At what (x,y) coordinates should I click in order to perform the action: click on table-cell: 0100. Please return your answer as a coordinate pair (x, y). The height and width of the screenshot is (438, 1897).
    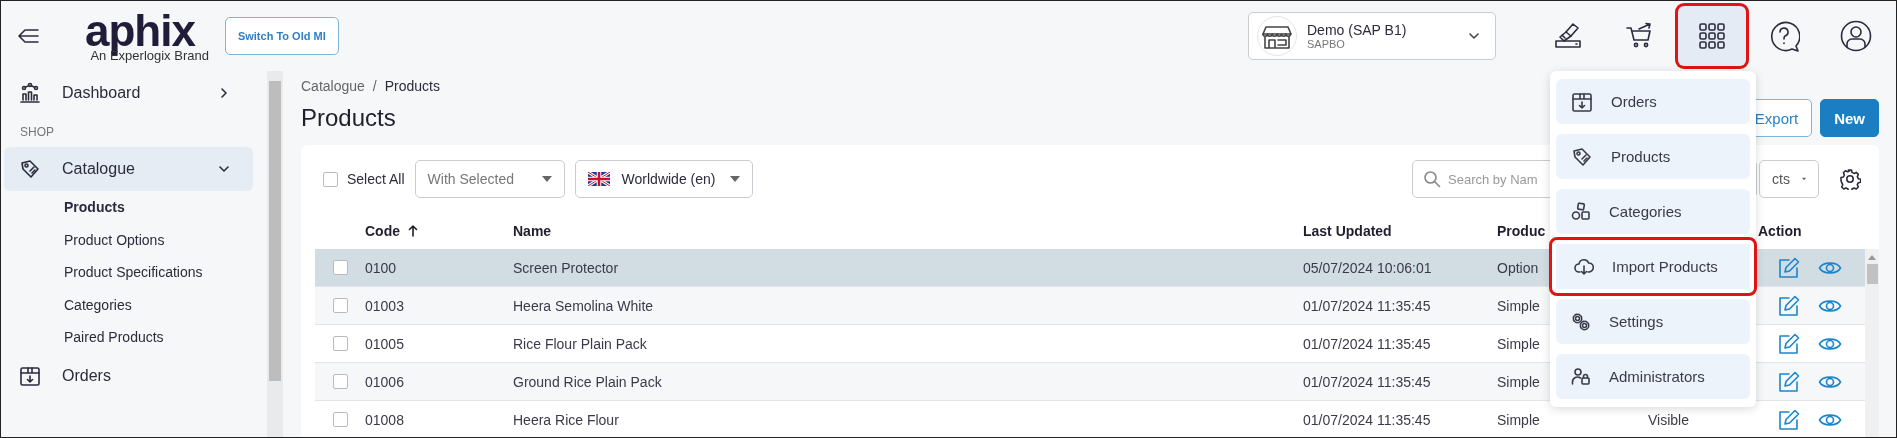
    Looking at the image, I should click on (381, 267).